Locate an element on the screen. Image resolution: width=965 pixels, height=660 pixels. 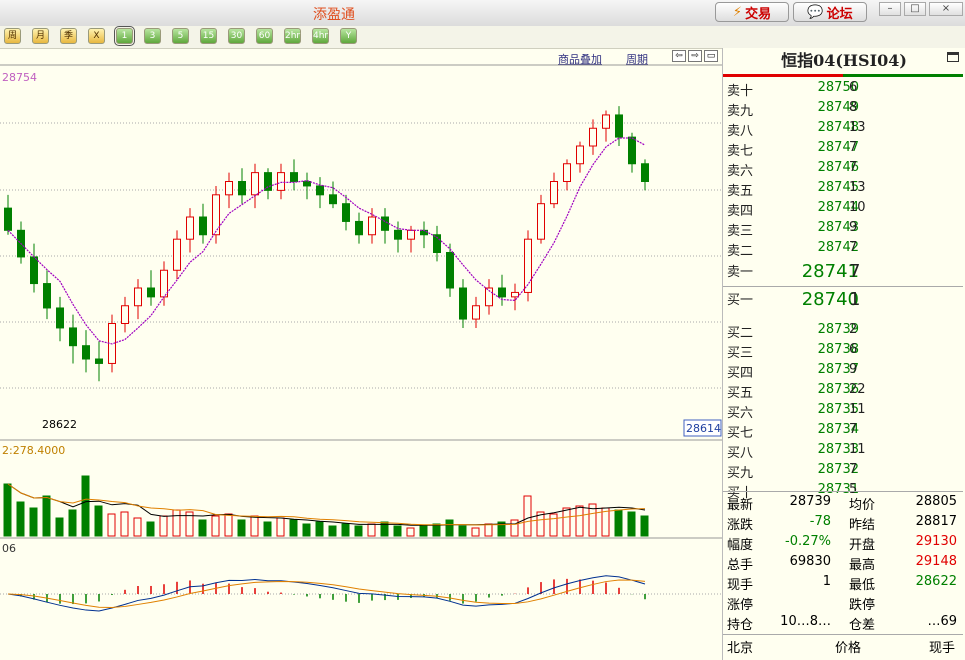
ask-row-8-vol: 9 is located at coordinates (853, 227).